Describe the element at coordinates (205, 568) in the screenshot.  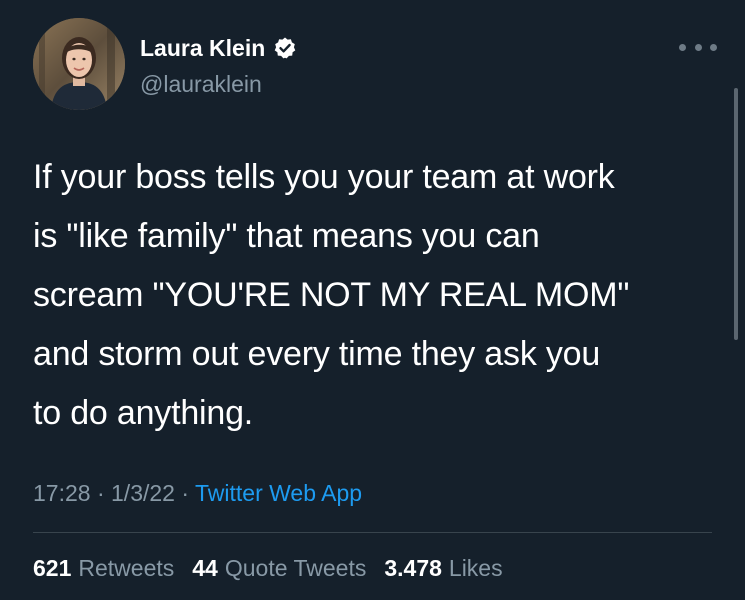
I see `quote-tweets-count: 44` at that location.